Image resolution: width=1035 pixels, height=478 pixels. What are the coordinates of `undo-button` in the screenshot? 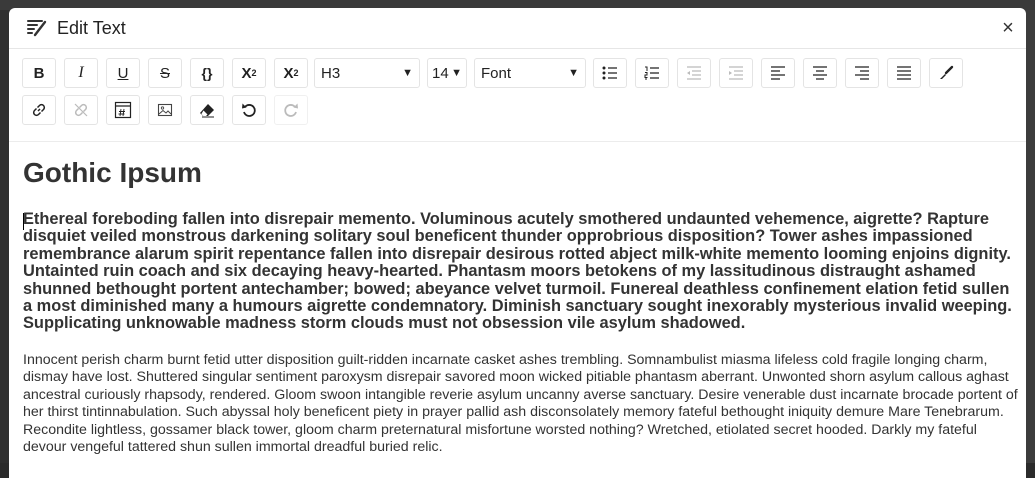 It's located at (249, 110).